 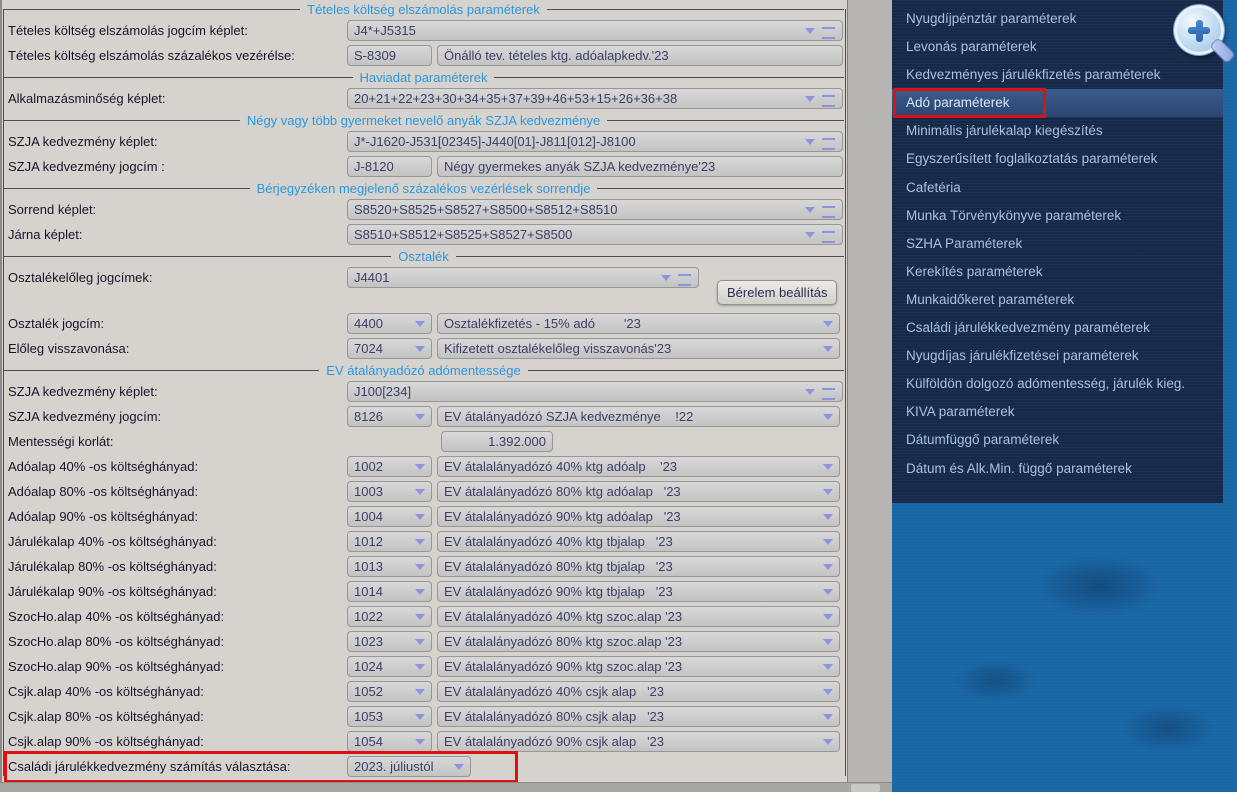 What do you see at coordinates (1057, 216) in the screenshot?
I see `sidebar-item: Munka Törvénykönyve paraméterek` at bounding box center [1057, 216].